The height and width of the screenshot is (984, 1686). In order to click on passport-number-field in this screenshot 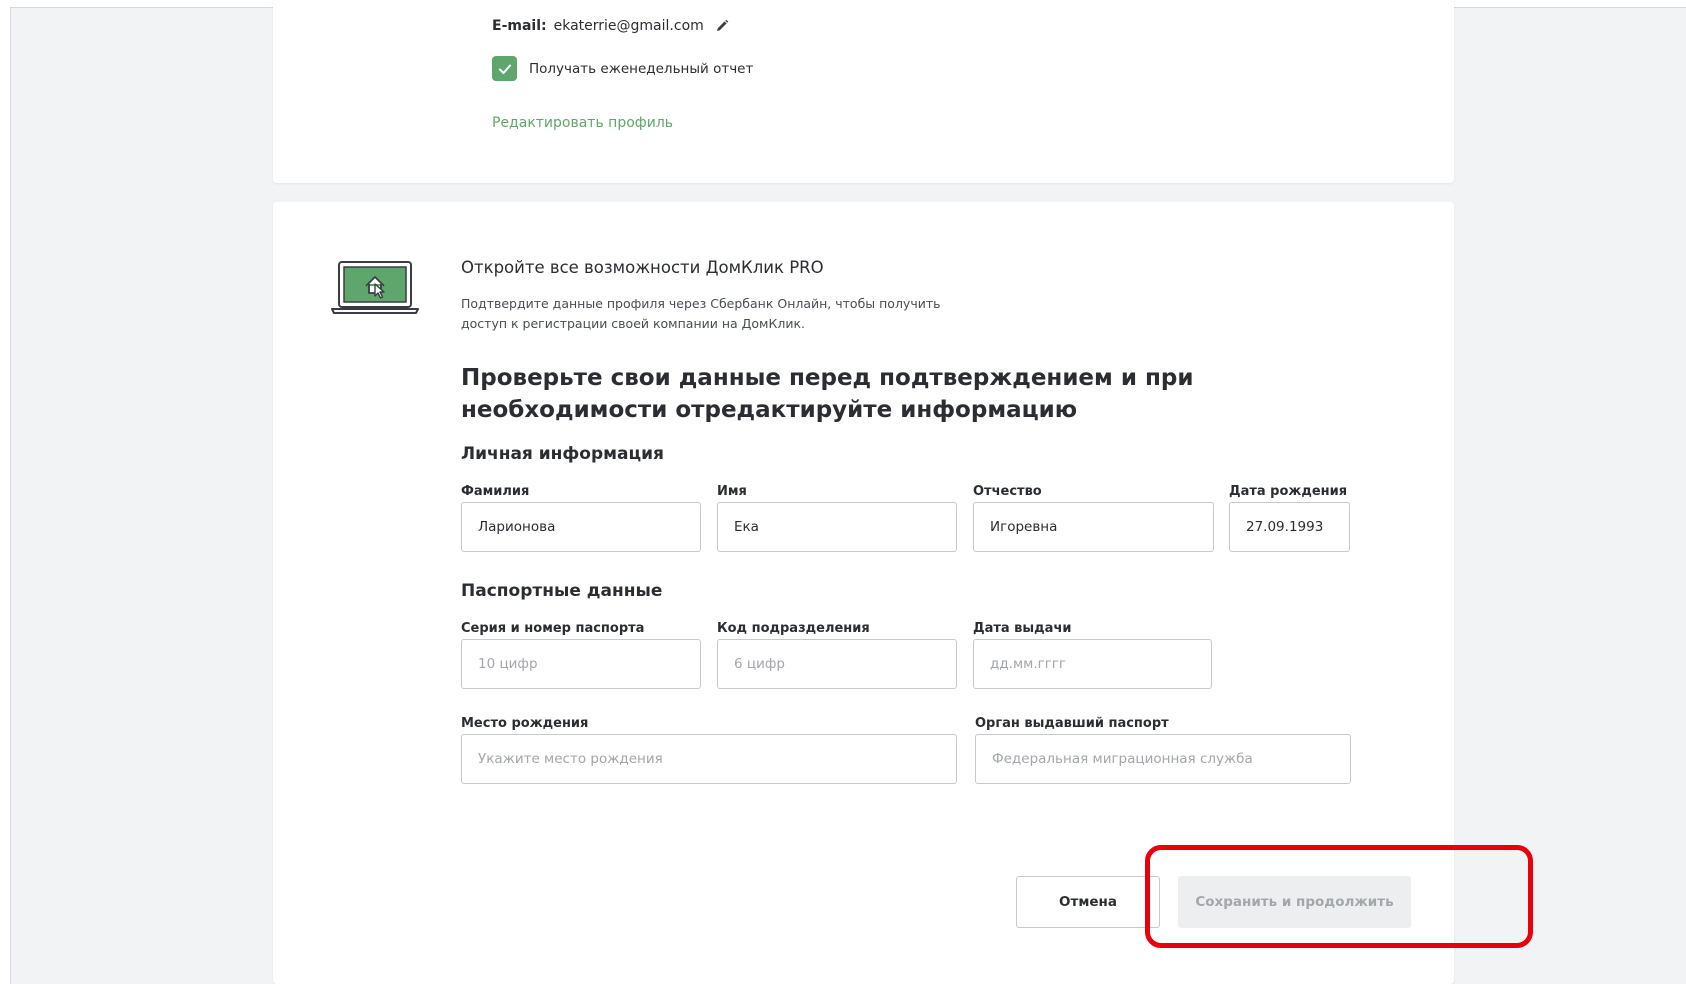, I will do `click(581, 664)`.